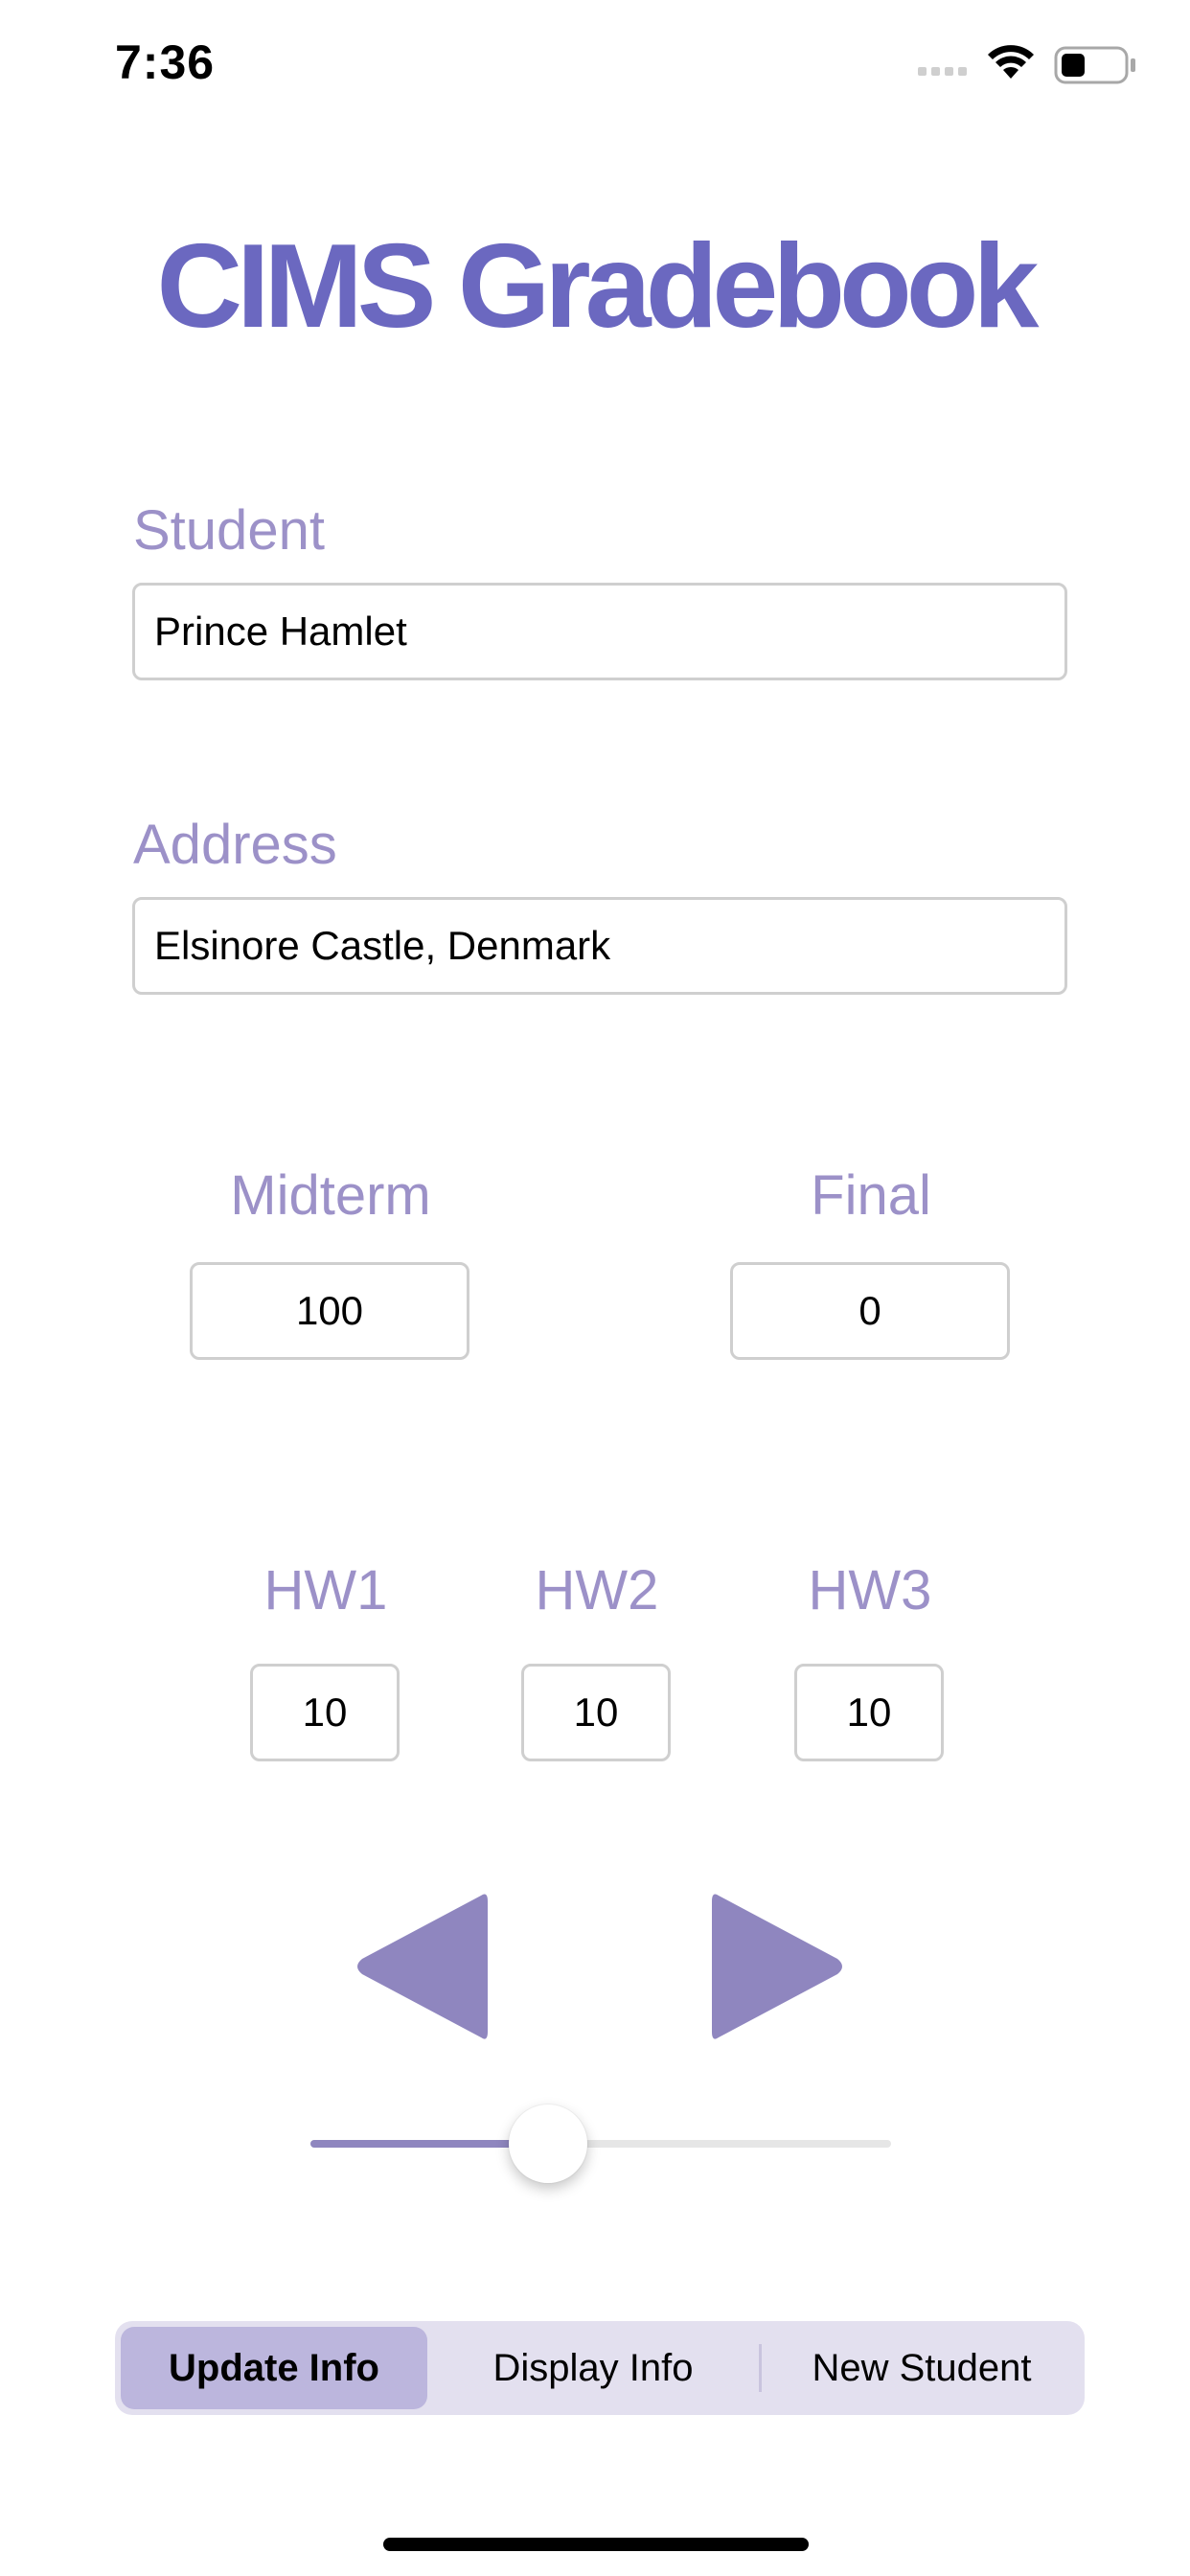 Image resolution: width=1190 pixels, height=2576 pixels. Describe the element at coordinates (870, 1590) in the screenshot. I see `hw3-label: HW3` at that location.